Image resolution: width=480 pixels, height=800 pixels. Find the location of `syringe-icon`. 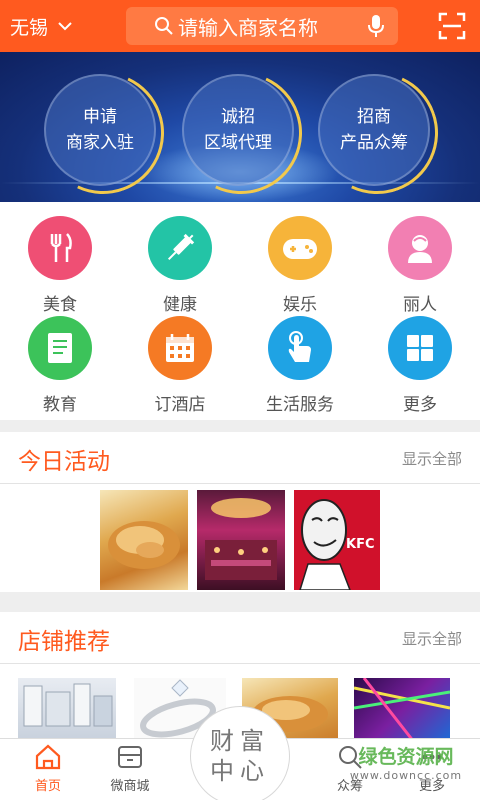

syringe-icon is located at coordinates (180, 248).